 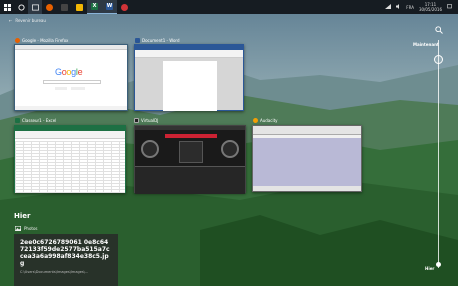 I want to click on mixer-panel, so click(x=191, y=152).